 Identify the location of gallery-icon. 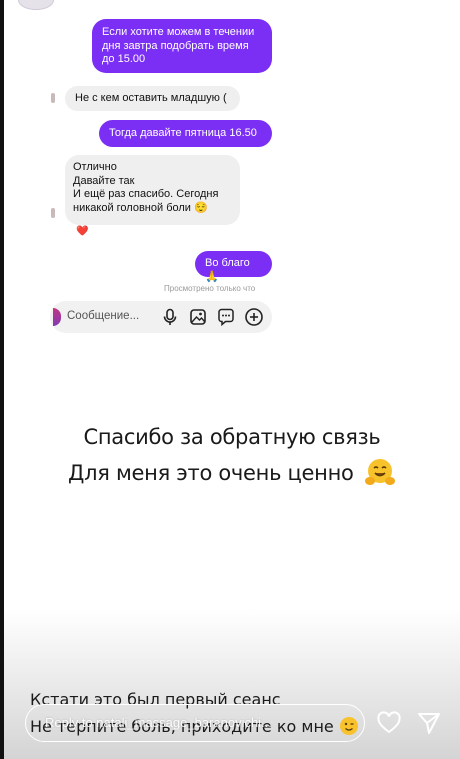
(198, 317).